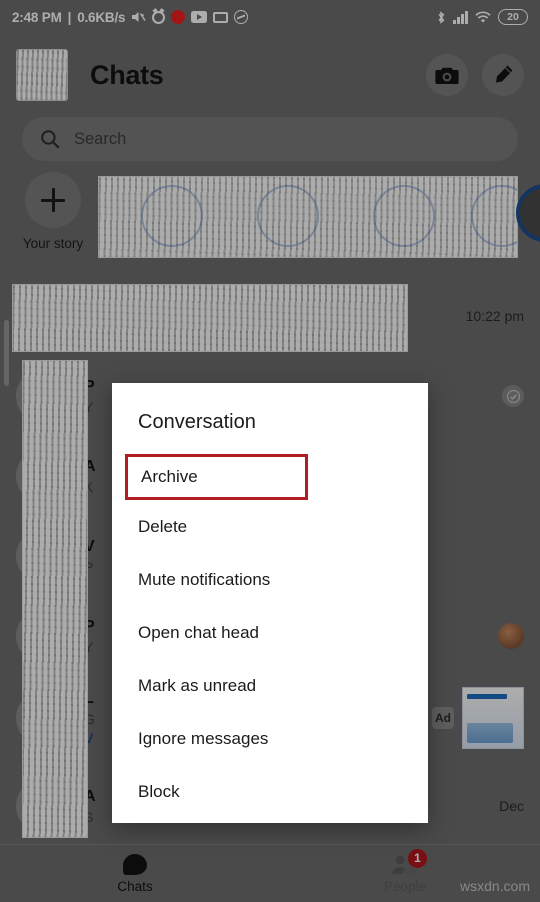 The image size is (540, 902). What do you see at coordinates (270, 738) in the screenshot?
I see `menu-item-ignore-messages: Ignore messages` at bounding box center [270, 738].